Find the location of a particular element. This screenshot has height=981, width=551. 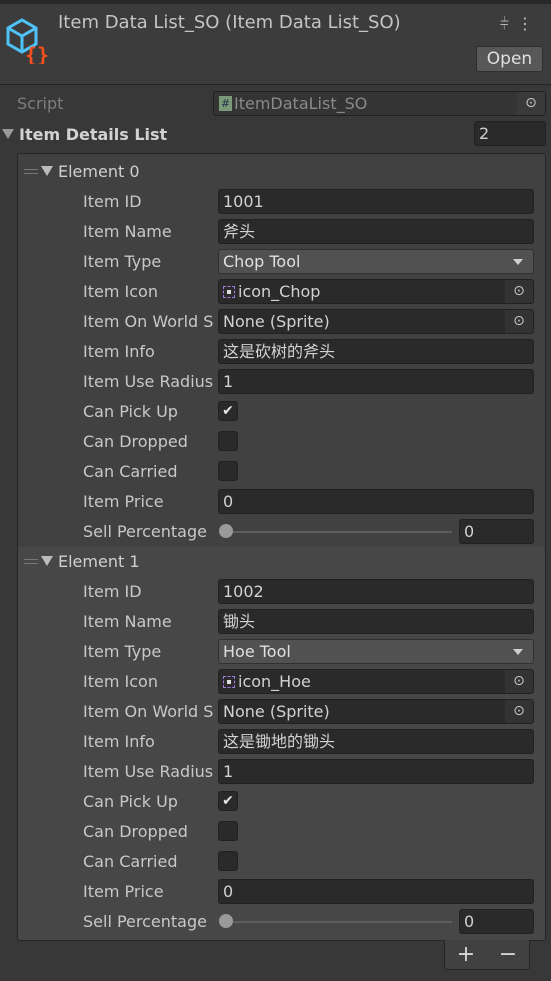

item-name-field: 锄头 is located at coordinates (376, 621).